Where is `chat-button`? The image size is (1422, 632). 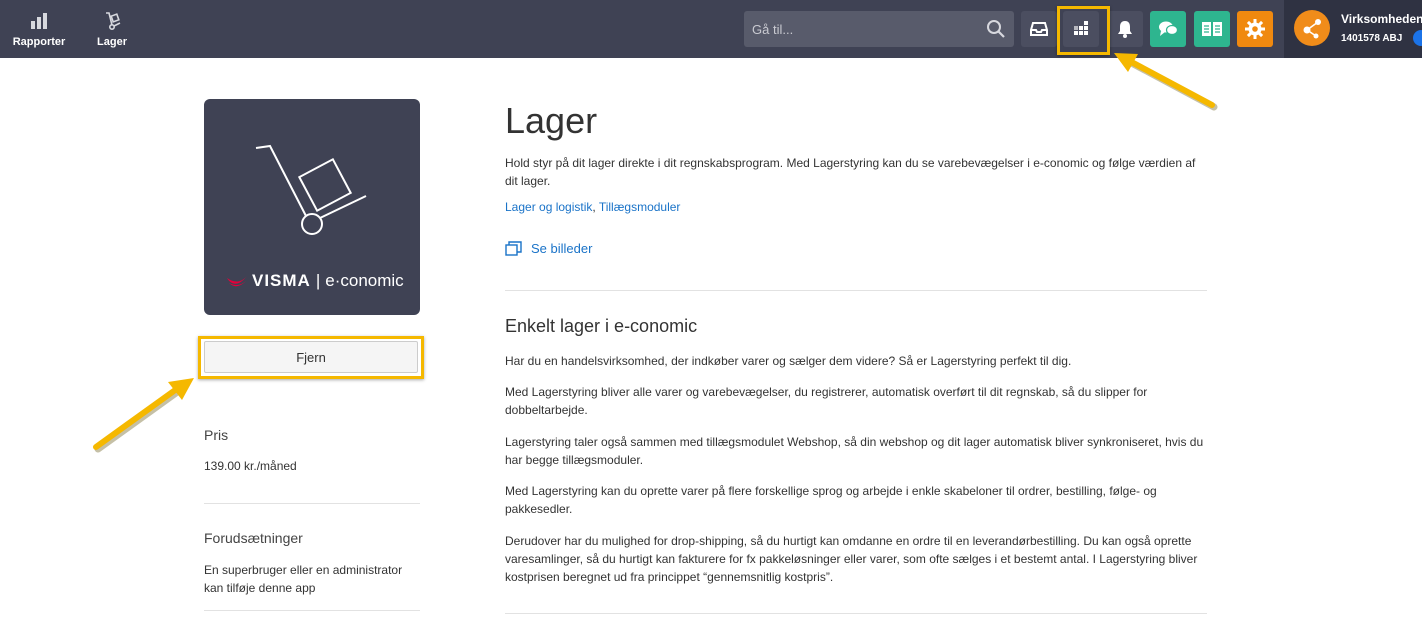 chat-button is located at coordinates (1168, 29).